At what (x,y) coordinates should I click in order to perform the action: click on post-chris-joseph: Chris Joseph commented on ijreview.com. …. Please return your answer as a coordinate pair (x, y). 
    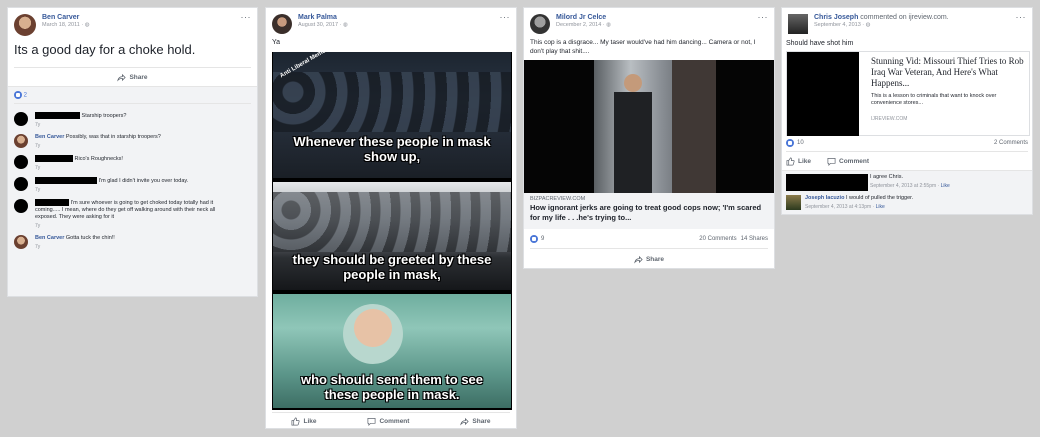
    Looking at the image, I should click on (907, 111).